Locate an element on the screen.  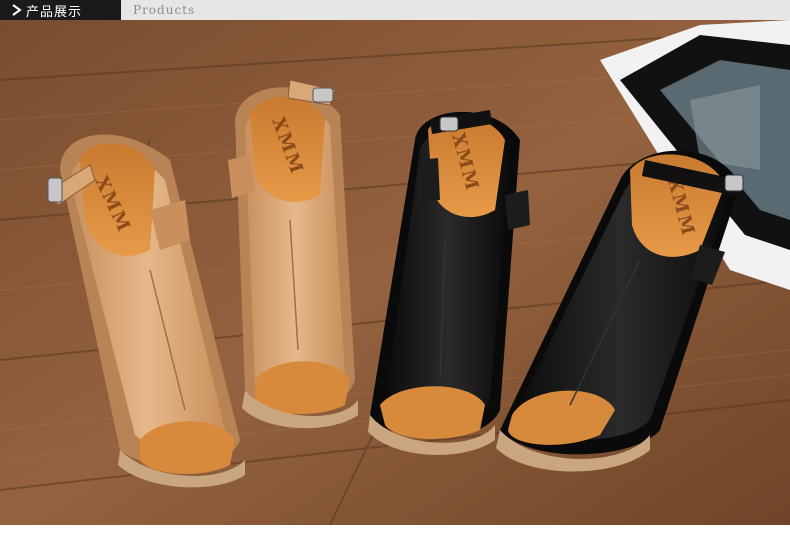
section-header-tab: 产品展示 is located at coordinates (60, 10).